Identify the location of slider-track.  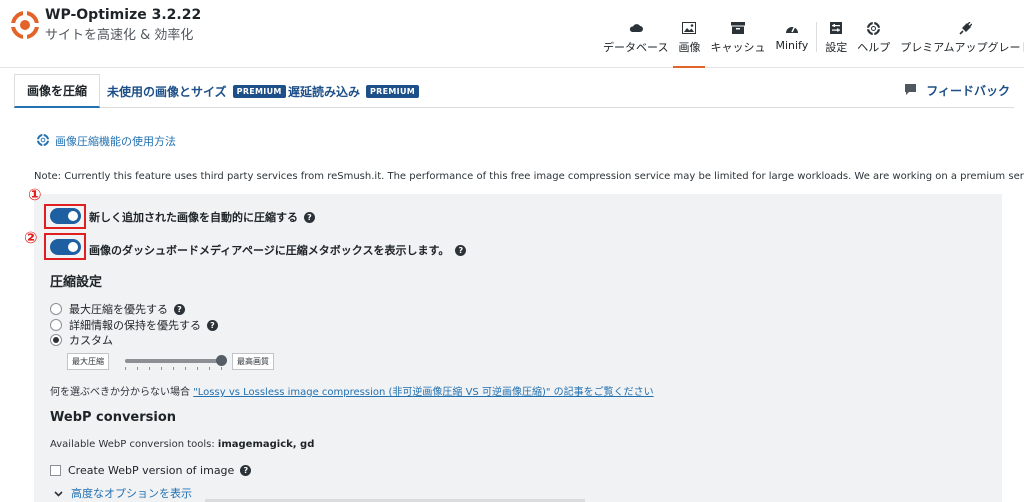
(176, 360).